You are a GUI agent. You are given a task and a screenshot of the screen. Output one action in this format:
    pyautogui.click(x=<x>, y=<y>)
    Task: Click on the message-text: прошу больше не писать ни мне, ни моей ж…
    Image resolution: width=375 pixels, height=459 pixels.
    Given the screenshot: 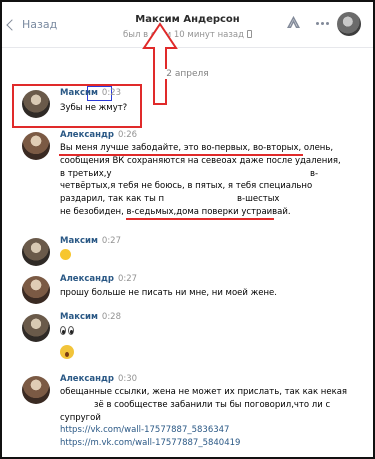 What is the action you would take?
    pyautogui.click(x=168, y=293)
    